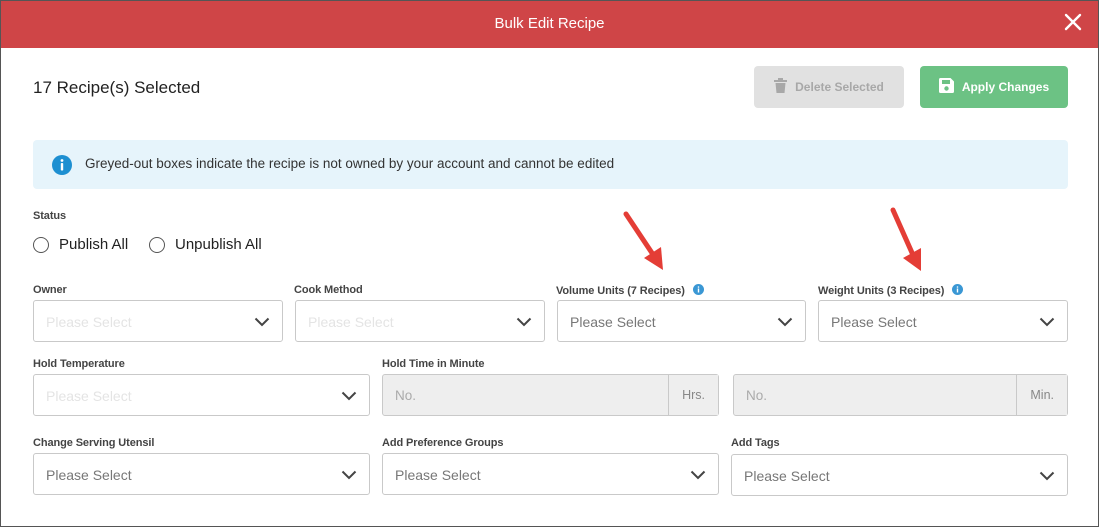 This screenshot has width=1099, height=527. I want to click on tags-placeholder: Please Select, so click(787, 476).